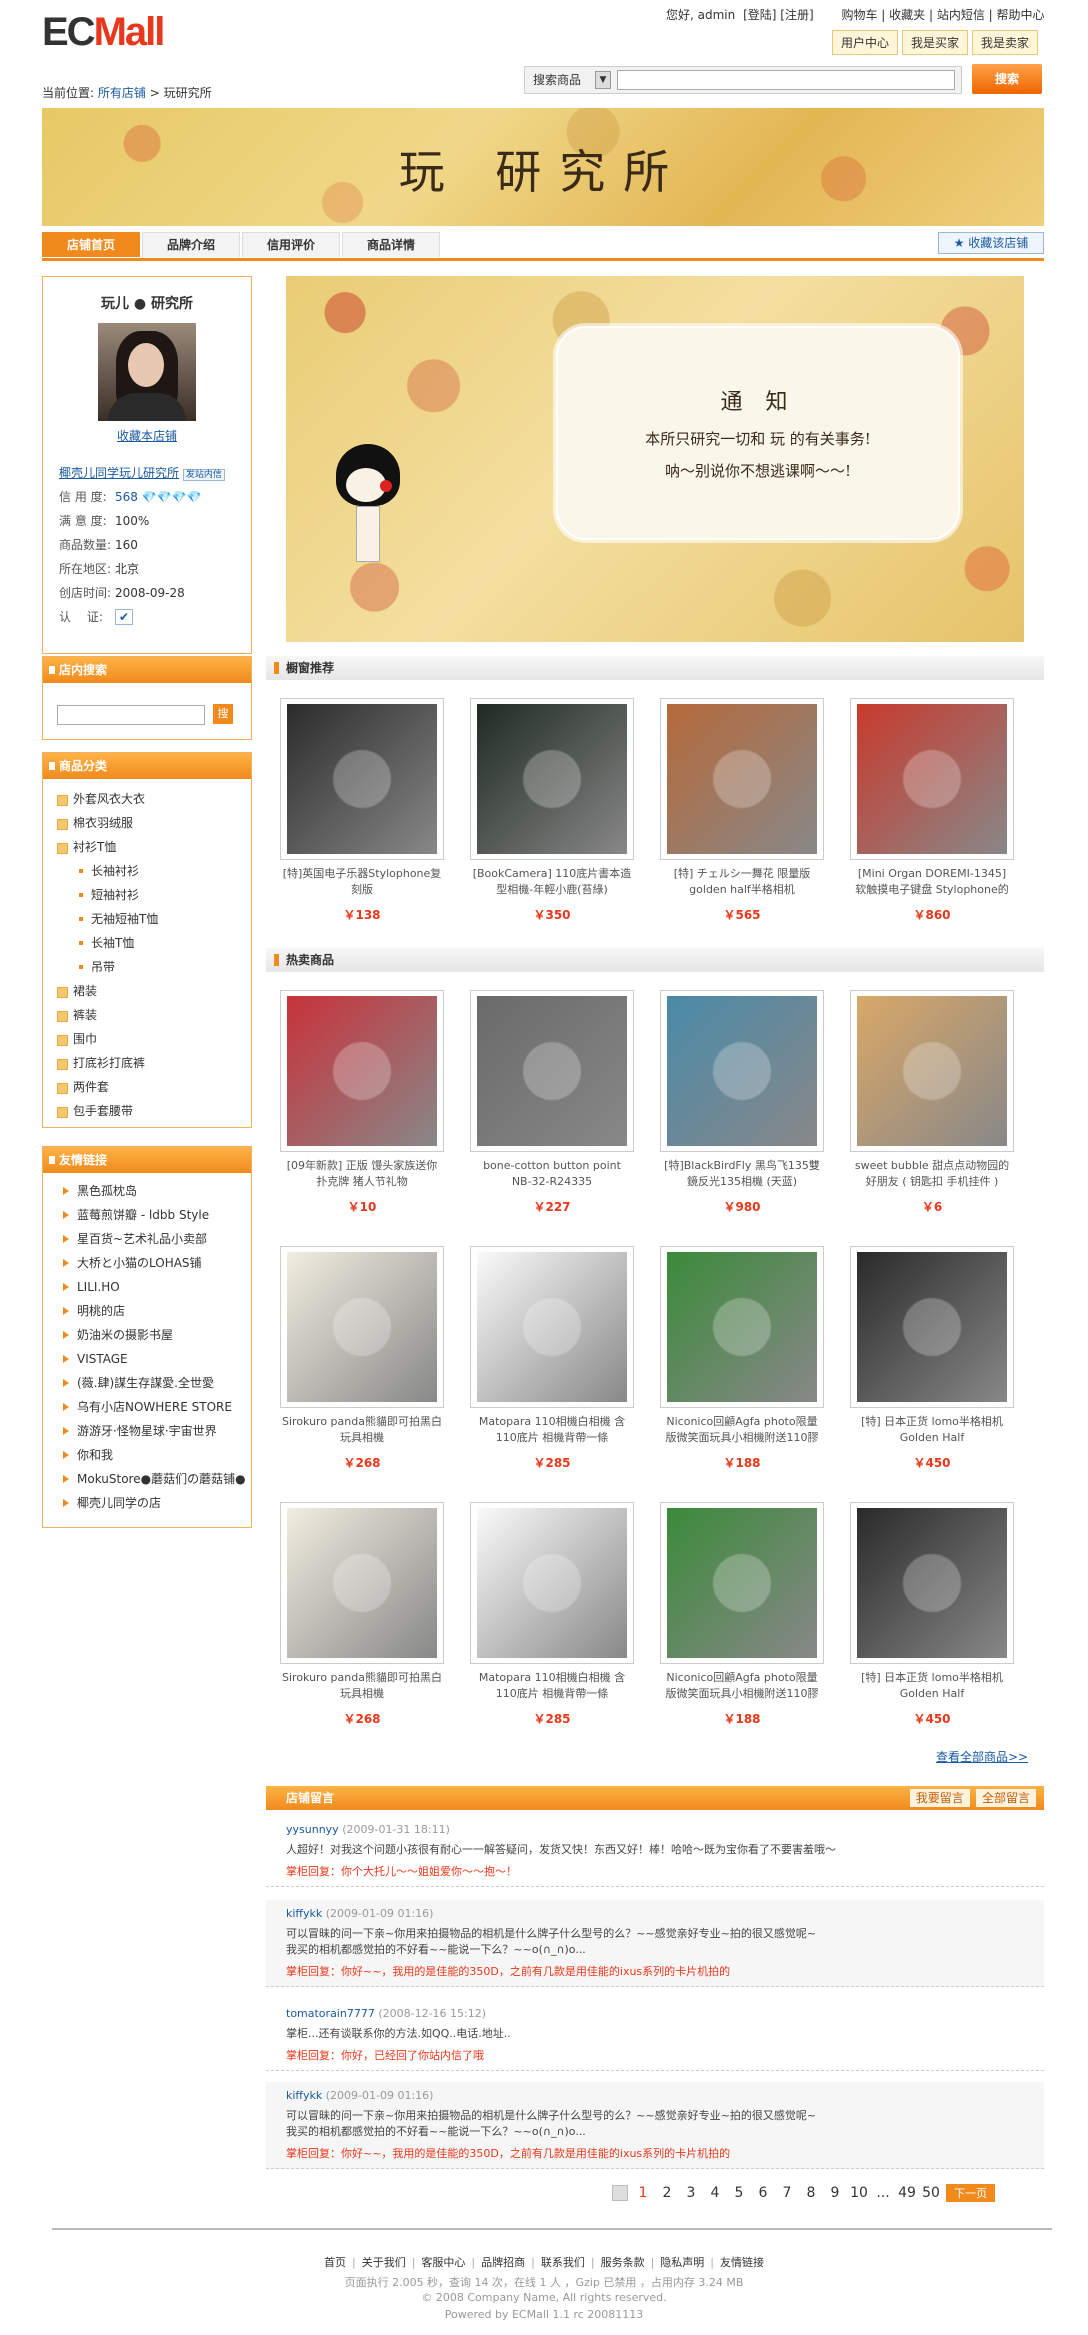  Describe the element at coordinates (147, 1063) in the screenshot. I see `category-item: 打底衫打底裤` at that location.